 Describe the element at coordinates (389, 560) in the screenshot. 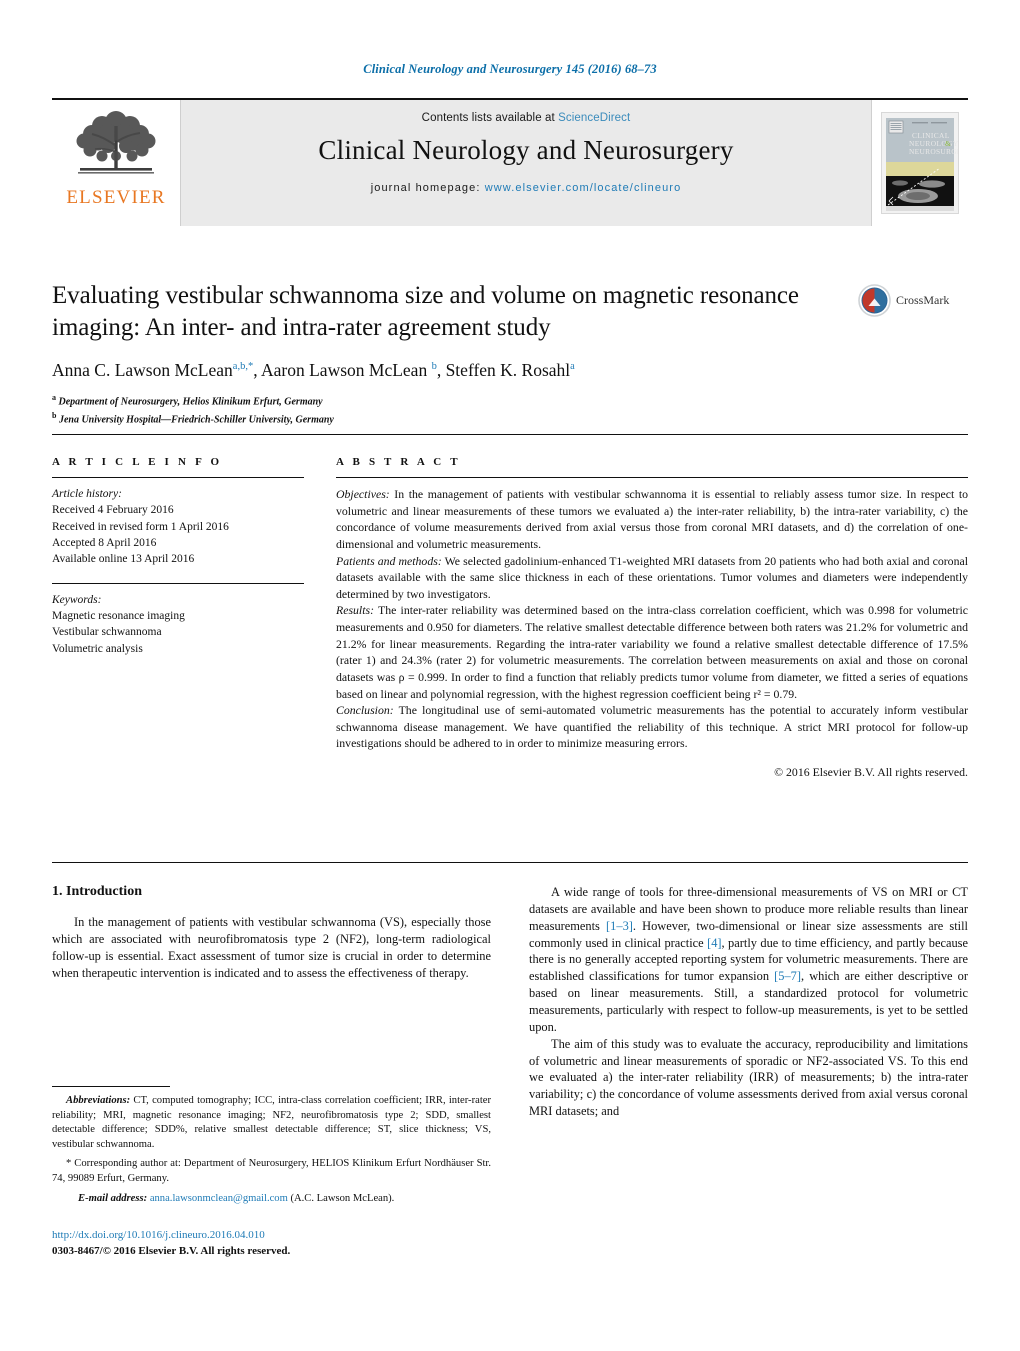

I see `methods-label: Patients and methods:` at that location.